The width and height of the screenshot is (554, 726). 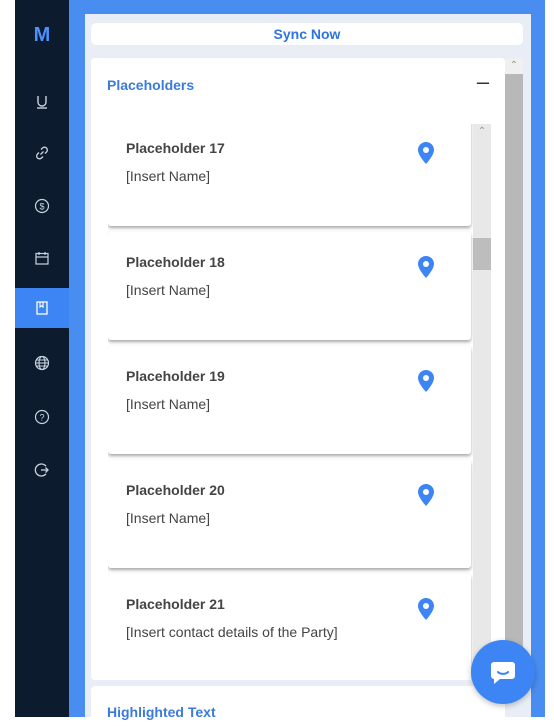 I want to click on placeholder-title: Placeholder 18, so click(x=175, y=262).